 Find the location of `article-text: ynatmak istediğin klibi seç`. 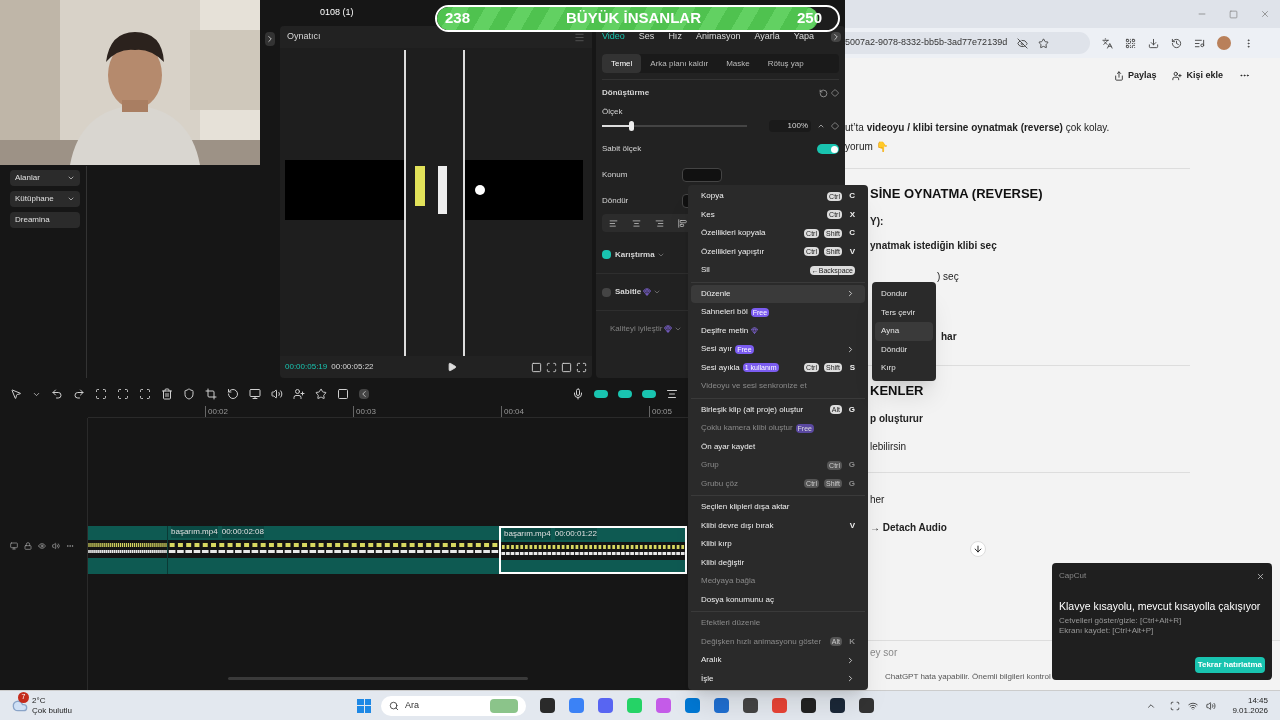

article-text: ynatmak istediğin klibi seç is located at coordinates (933, 245).